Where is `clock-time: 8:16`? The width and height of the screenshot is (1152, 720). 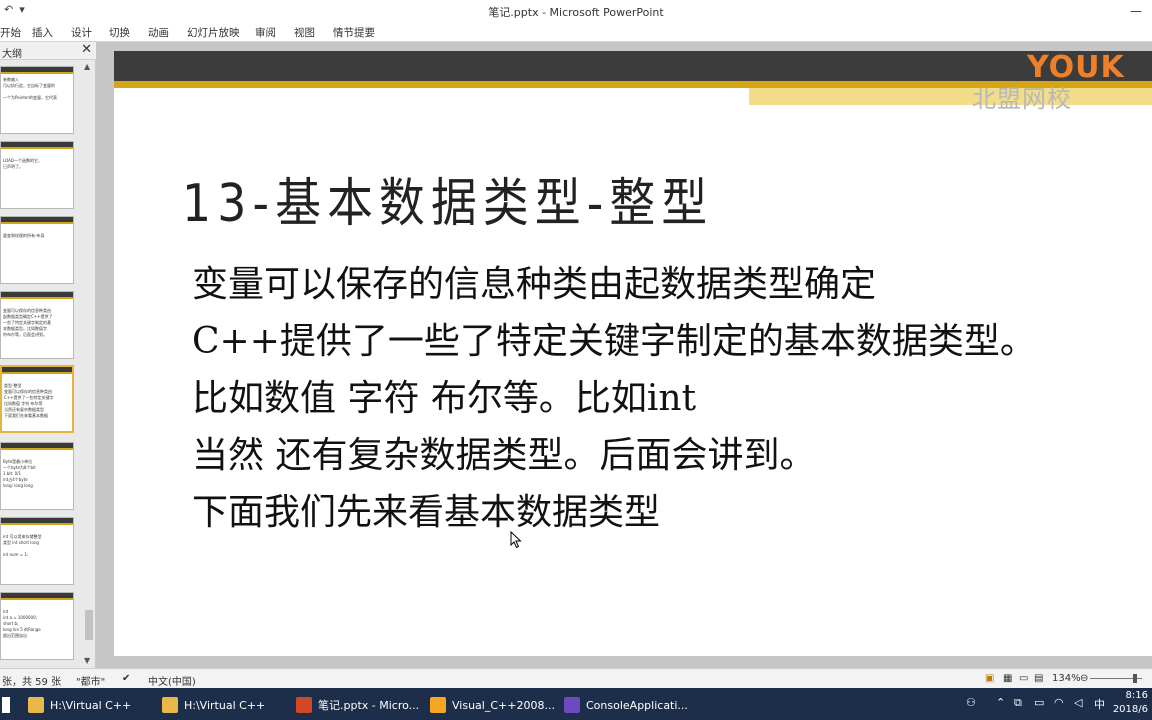 clock-time: 8:16 is located at coordinates (1136, 695).